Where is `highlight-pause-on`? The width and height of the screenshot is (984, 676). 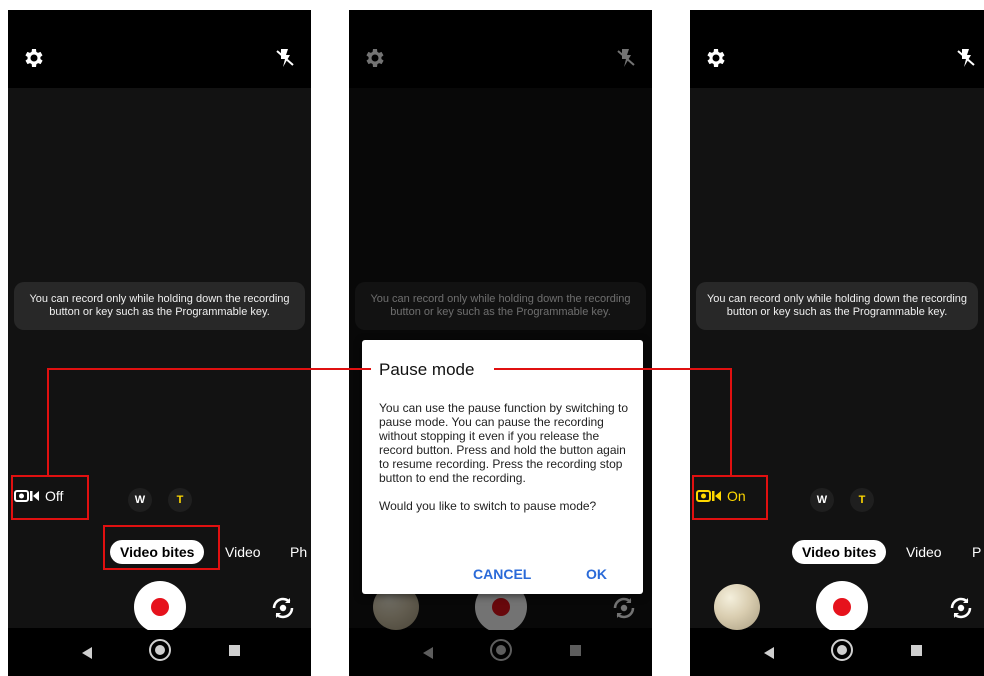
highlight-pause-on is located at coordinates (730, 497).